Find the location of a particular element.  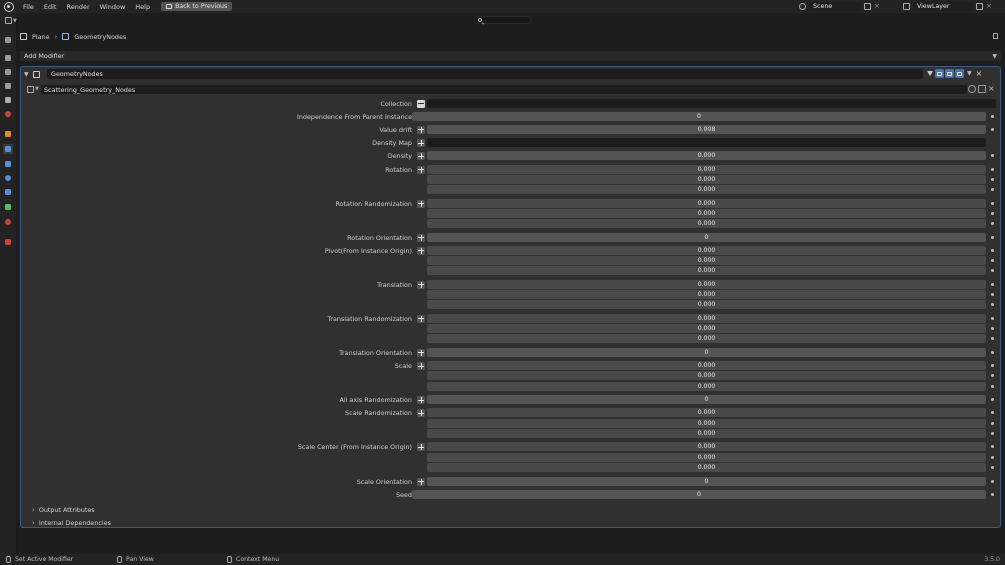

viewport-display-icon is located at coordinates (949, 73).